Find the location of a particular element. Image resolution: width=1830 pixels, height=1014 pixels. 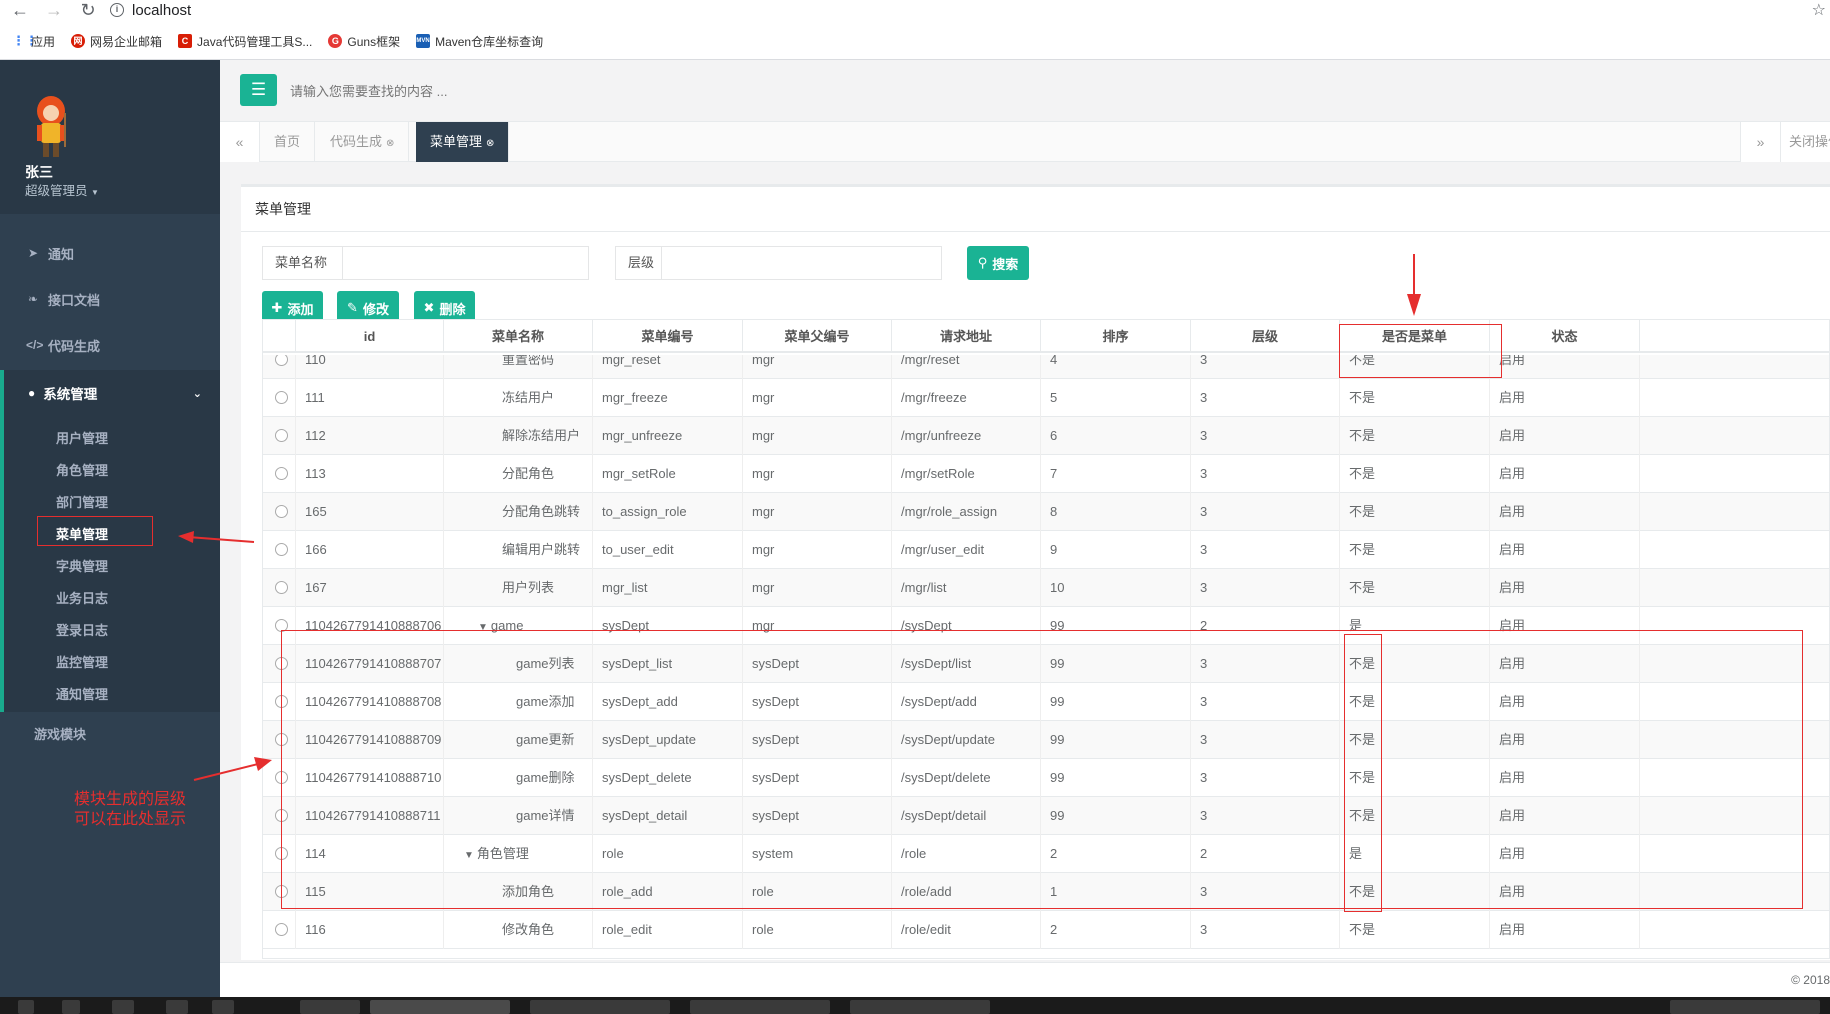

th-name: 菜单名称 is located at coordinates (518, 336).